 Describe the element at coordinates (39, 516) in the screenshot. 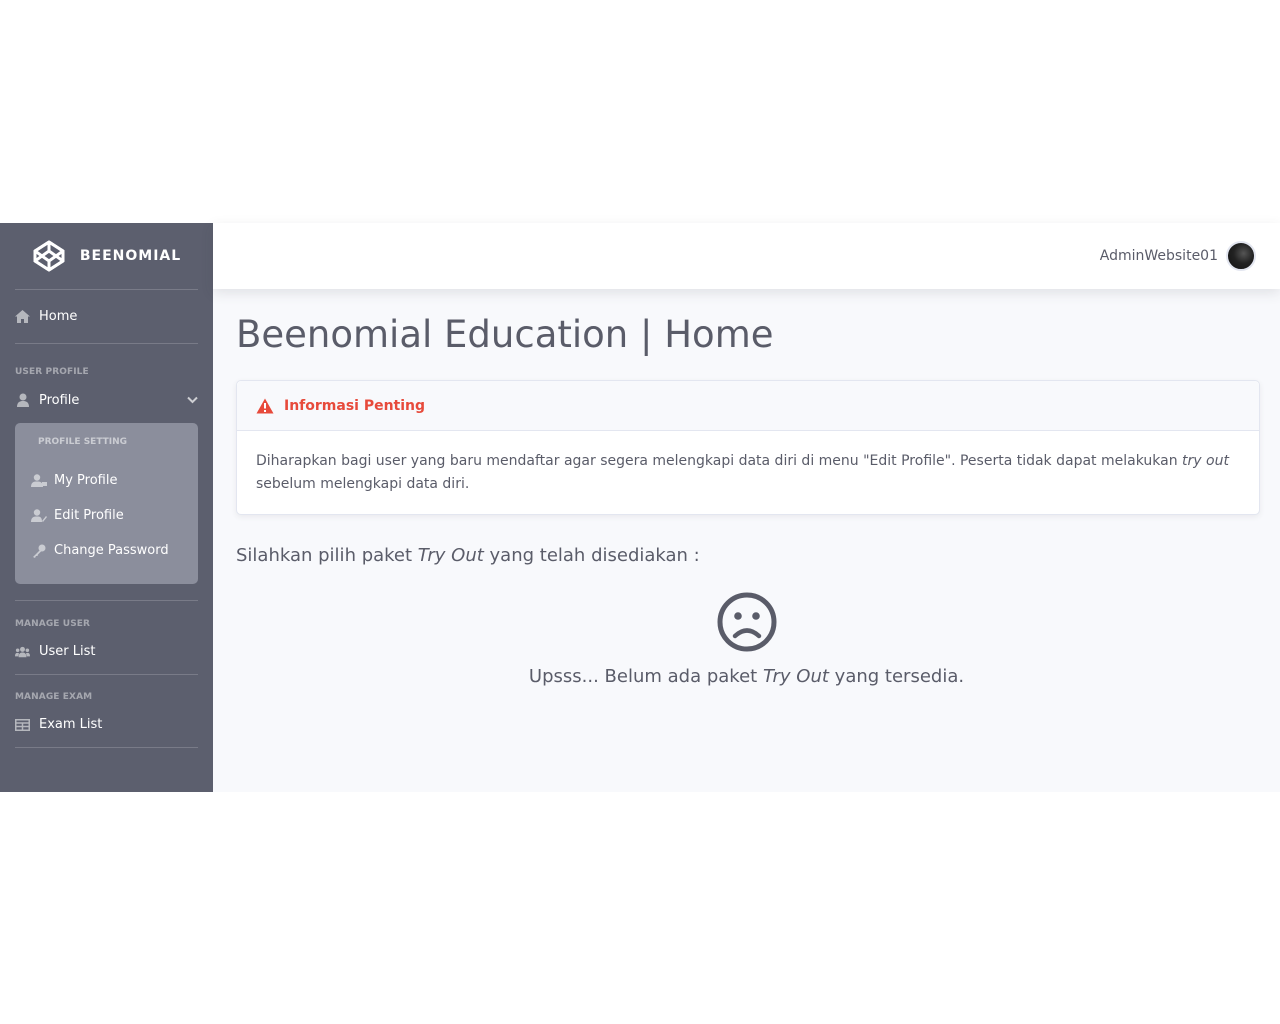

I see `user-edit-icon` at that location.